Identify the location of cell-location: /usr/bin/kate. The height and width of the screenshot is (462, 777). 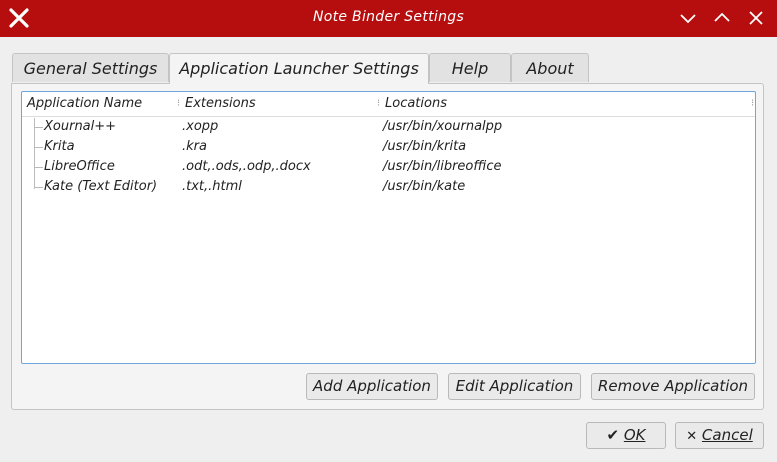
(424, 186).